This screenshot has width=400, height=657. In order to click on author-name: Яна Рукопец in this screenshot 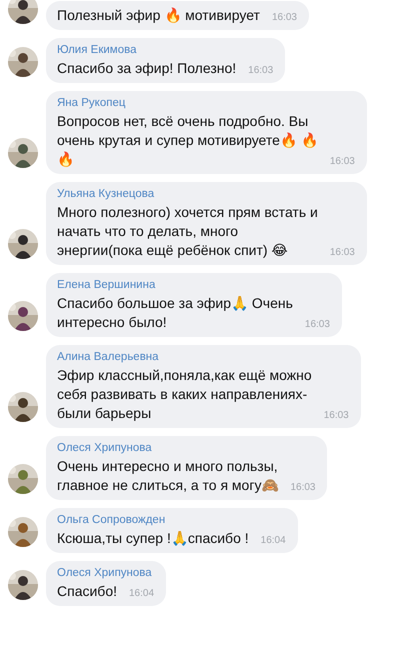, I will do `click(206, 103)`.